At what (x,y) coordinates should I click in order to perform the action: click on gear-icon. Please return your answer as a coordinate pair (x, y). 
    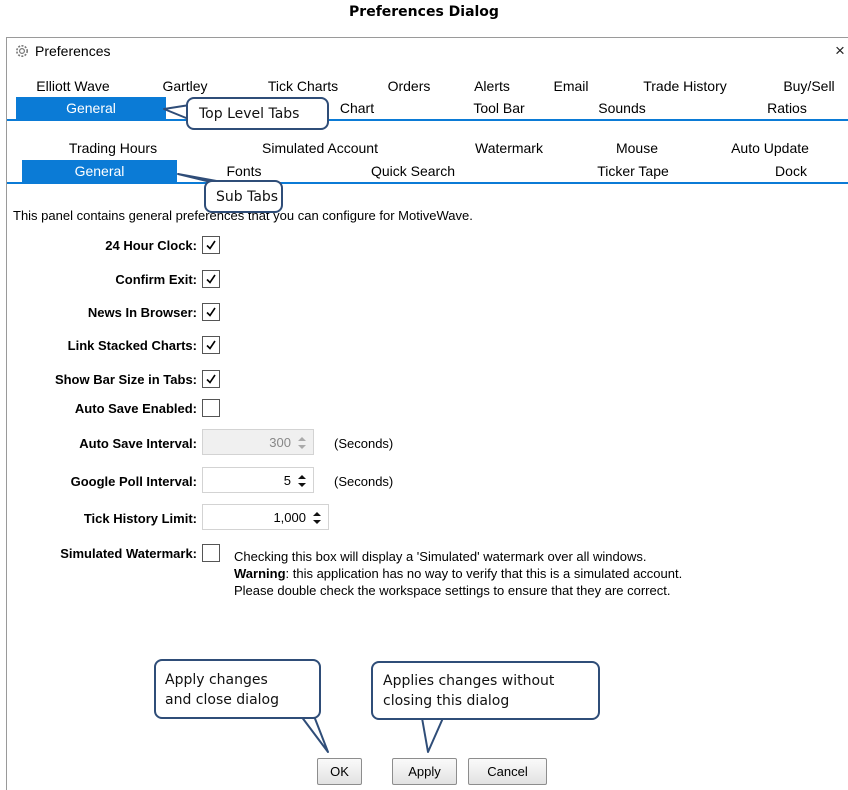
    Looking at the image, I should click on (22, 51).